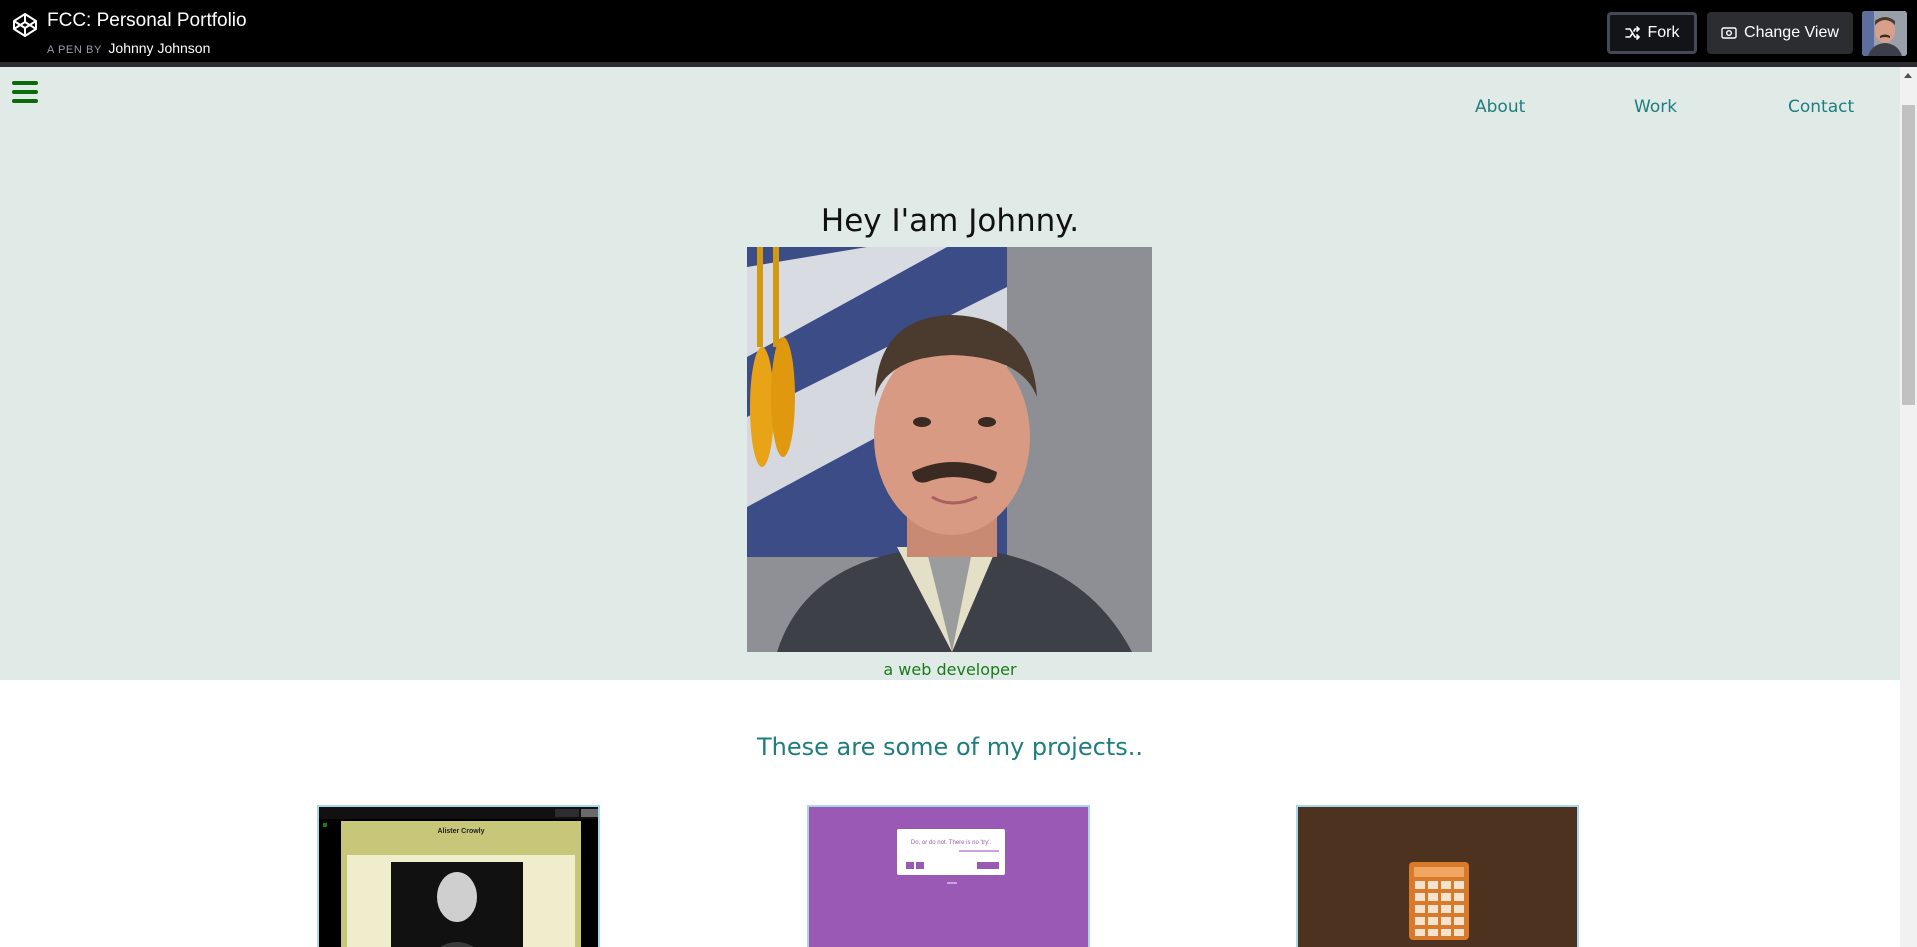 Image resolution: width=1917 pixels, height=947 pixels. I want to click on nav-link-contact: Contact, so click(1821, 107).